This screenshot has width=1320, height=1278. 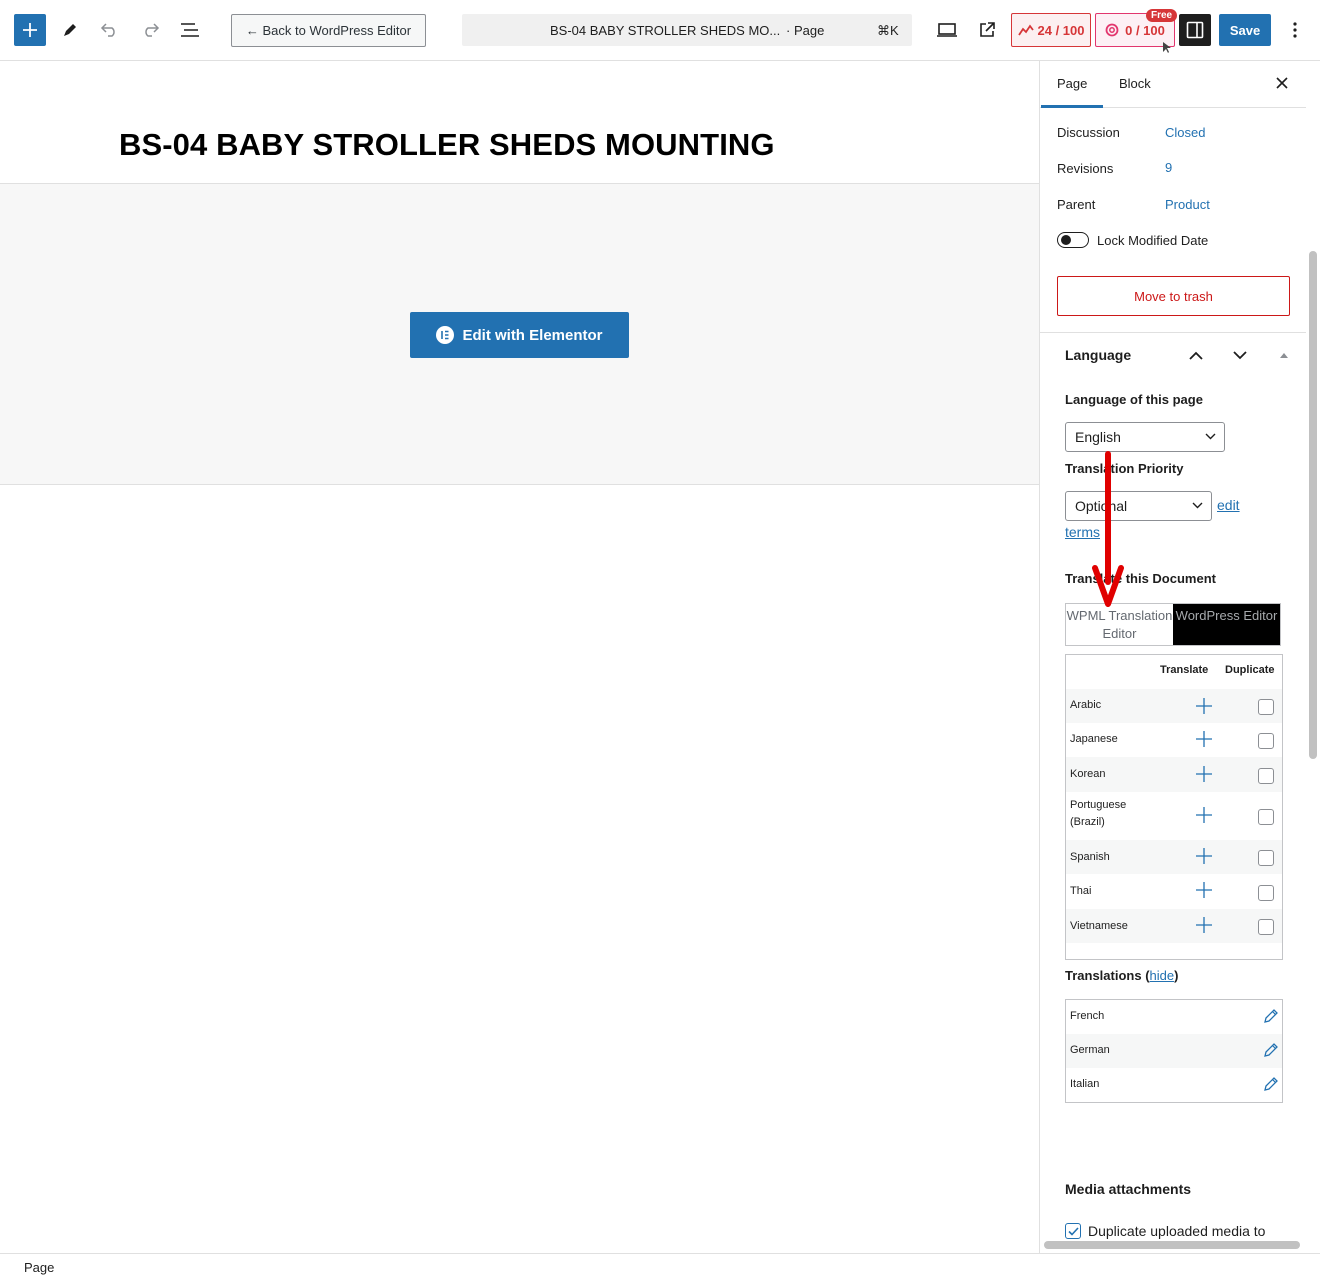 I want to click on breadcrumb: Page, so click(x=39, y=1267).